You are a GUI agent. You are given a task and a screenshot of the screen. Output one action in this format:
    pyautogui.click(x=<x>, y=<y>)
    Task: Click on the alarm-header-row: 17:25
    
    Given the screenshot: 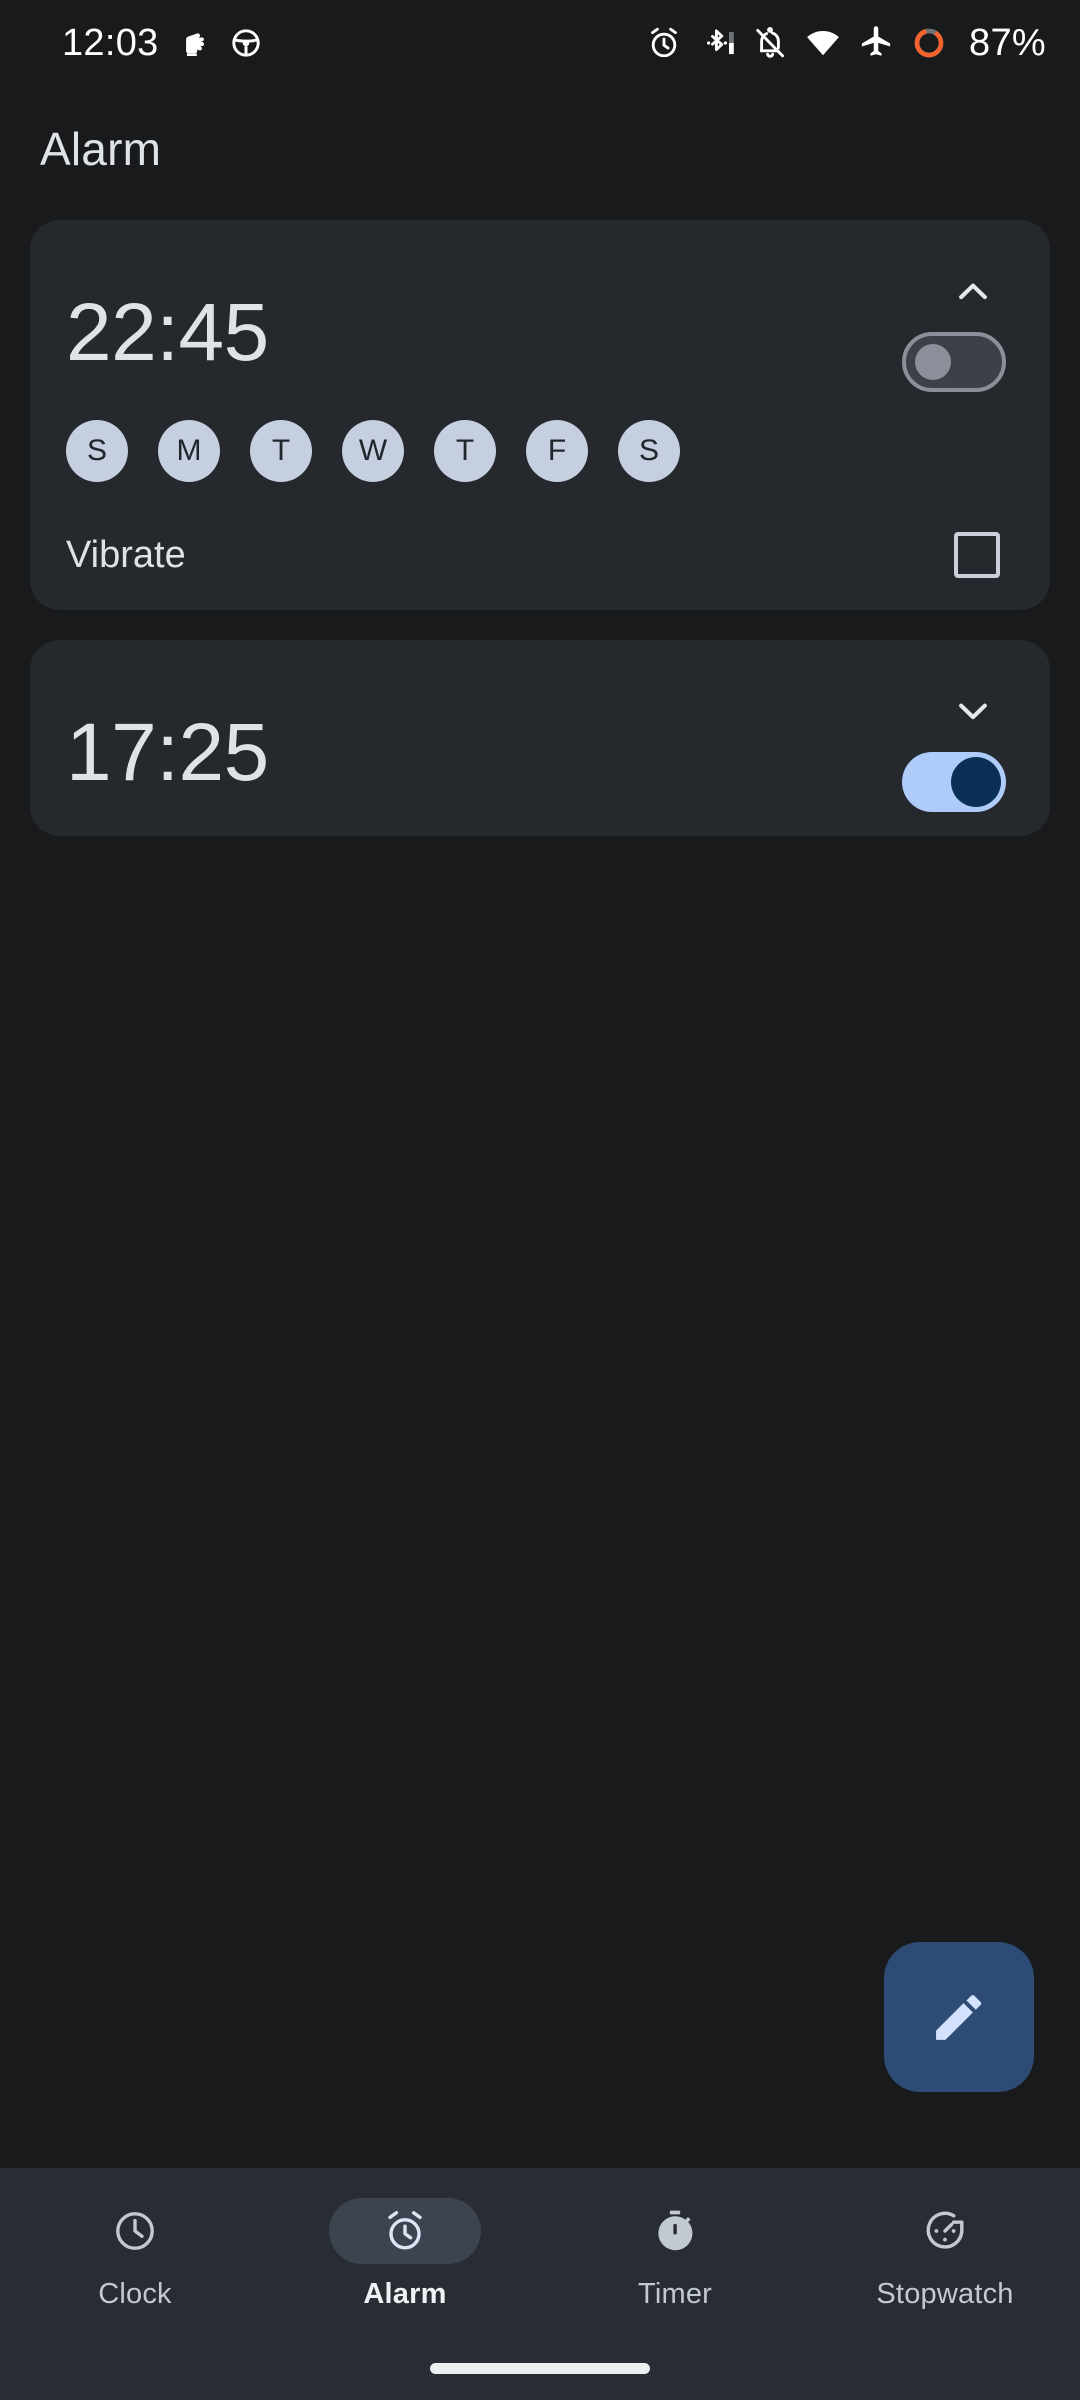 What is the action you would take?
    pyautogui.click(x=540, y=738)
    